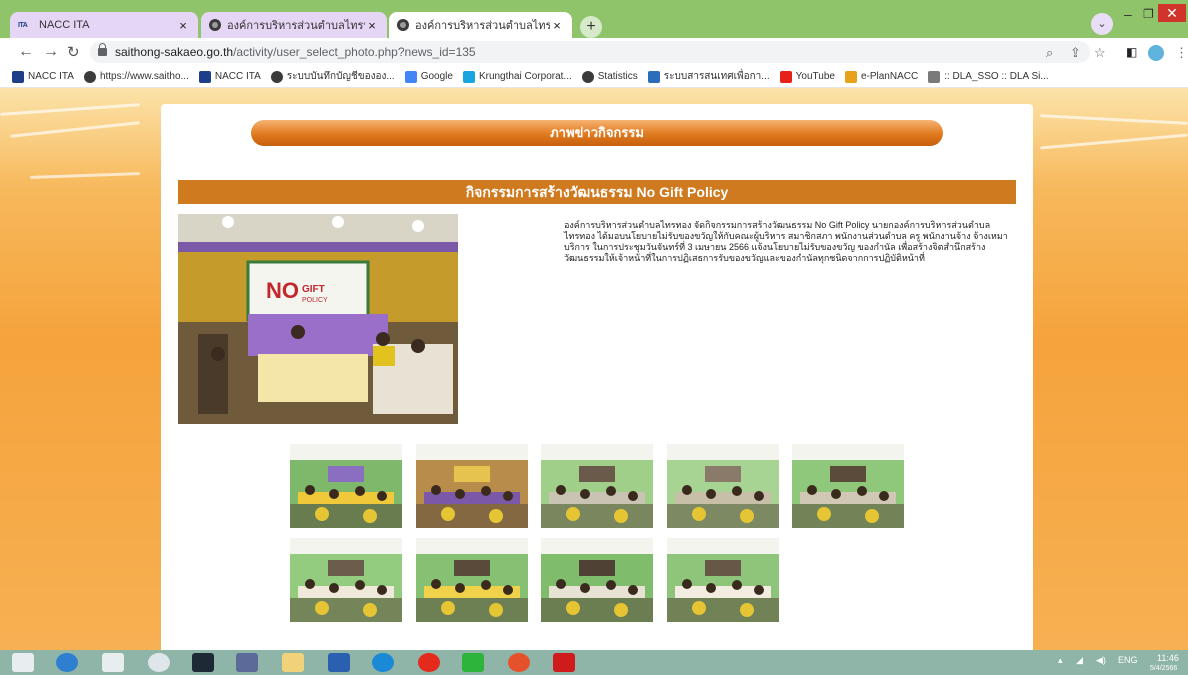 This screenshot has height=675, width=1188. I want to click on bookmark-item: e-PlanNACC, so click(881, 76).